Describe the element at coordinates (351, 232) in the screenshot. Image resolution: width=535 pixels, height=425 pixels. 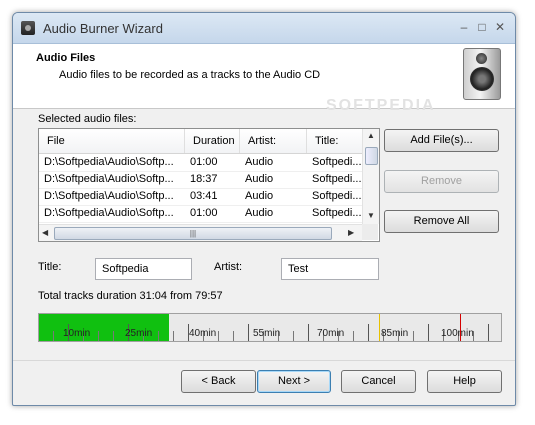
I see `scroll-right-icon: ▶` at that location.